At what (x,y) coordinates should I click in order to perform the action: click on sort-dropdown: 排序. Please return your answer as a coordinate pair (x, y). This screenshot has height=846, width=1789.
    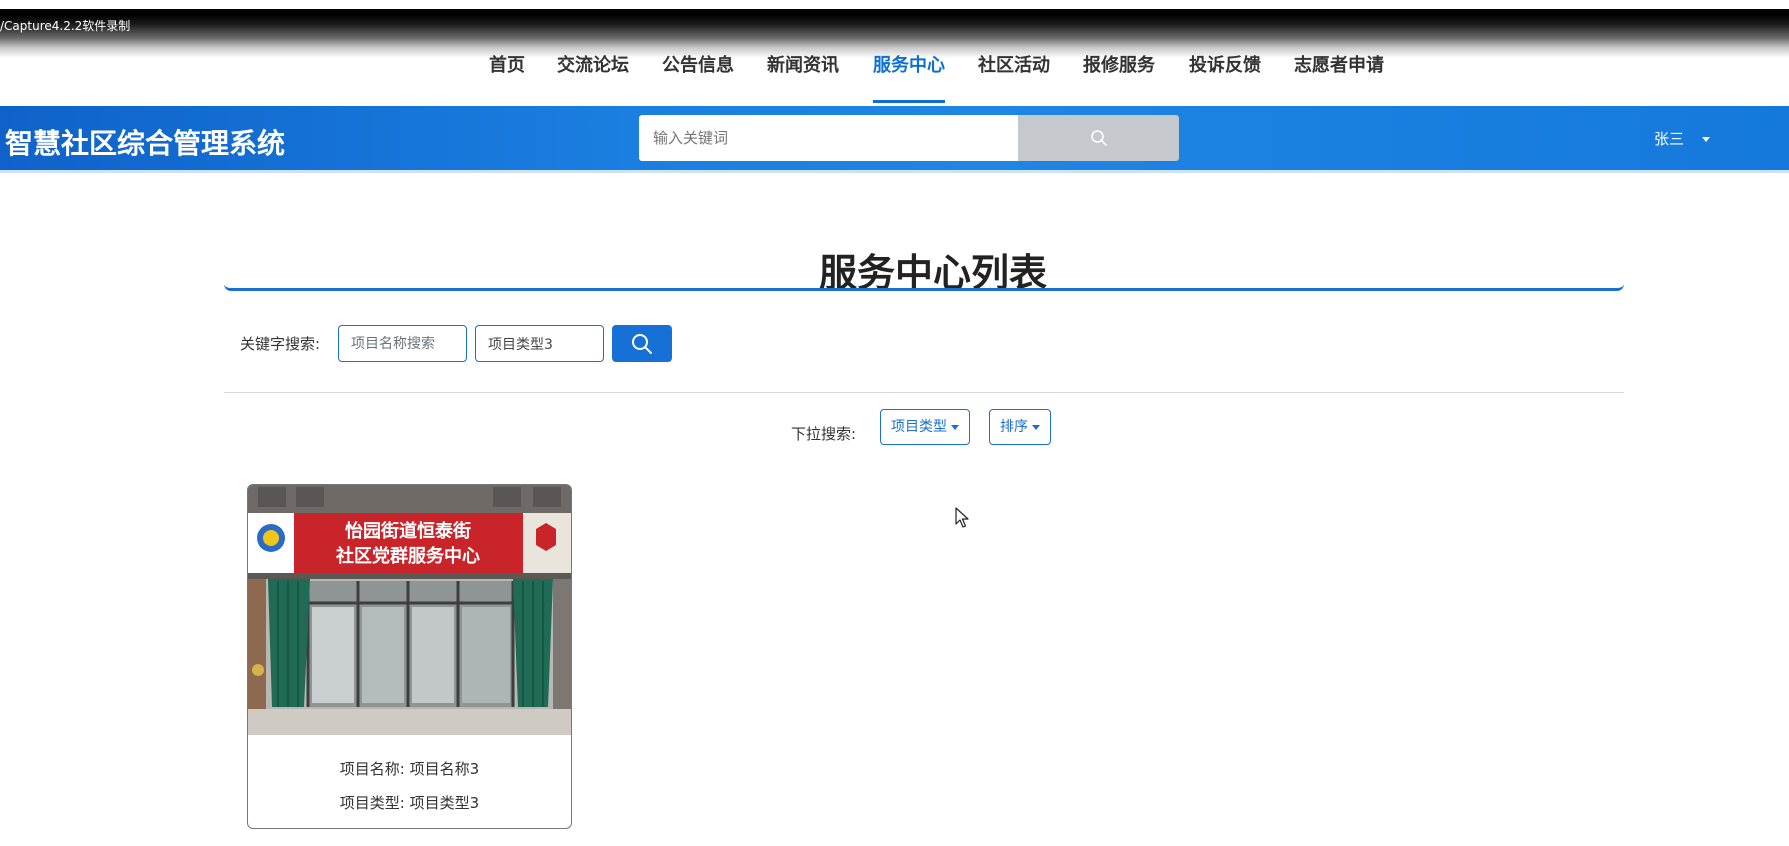
    Looking at the image, I should click on (1020, 427).